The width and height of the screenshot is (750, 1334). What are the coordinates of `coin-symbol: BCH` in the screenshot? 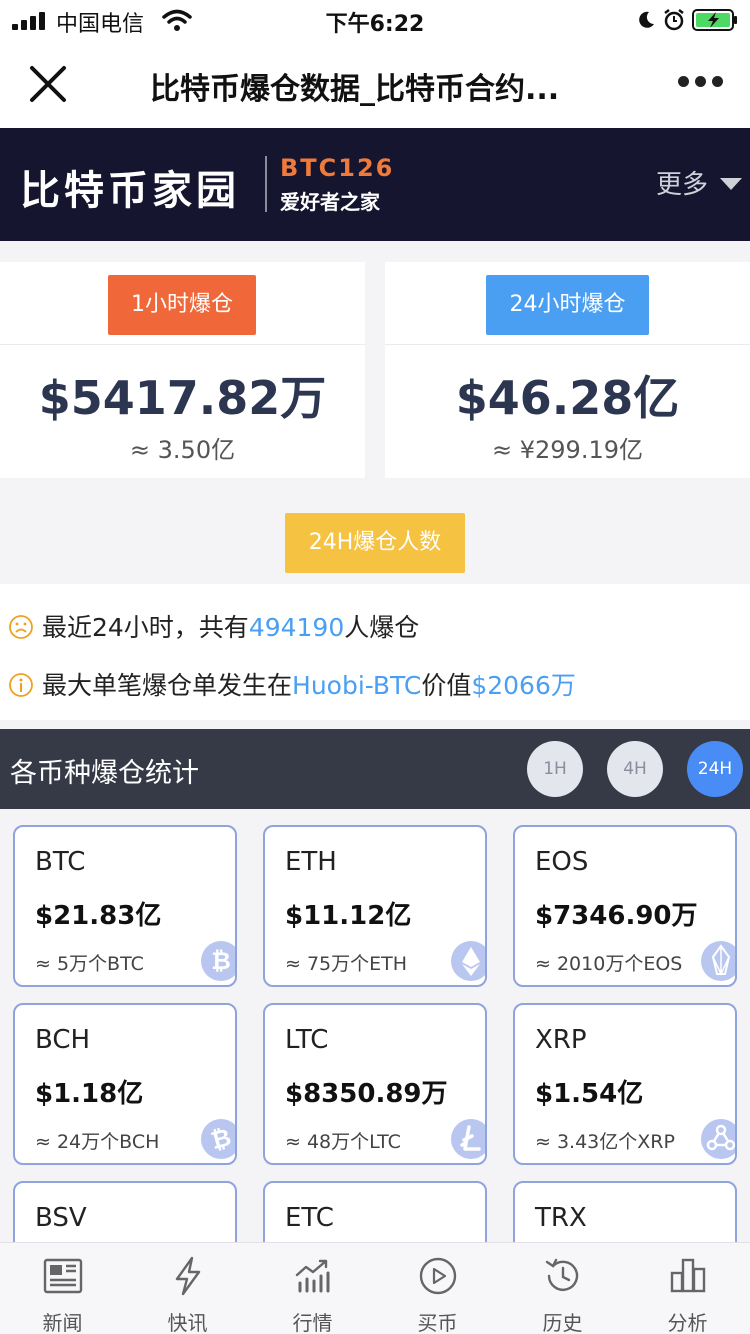 It's located at (63, 1040).